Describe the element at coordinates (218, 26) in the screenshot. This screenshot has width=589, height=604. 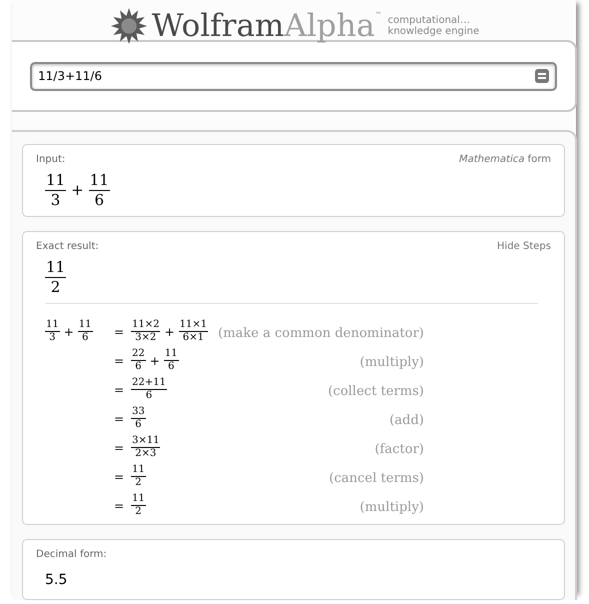
I see `brand-name: Wolfram` at that location.